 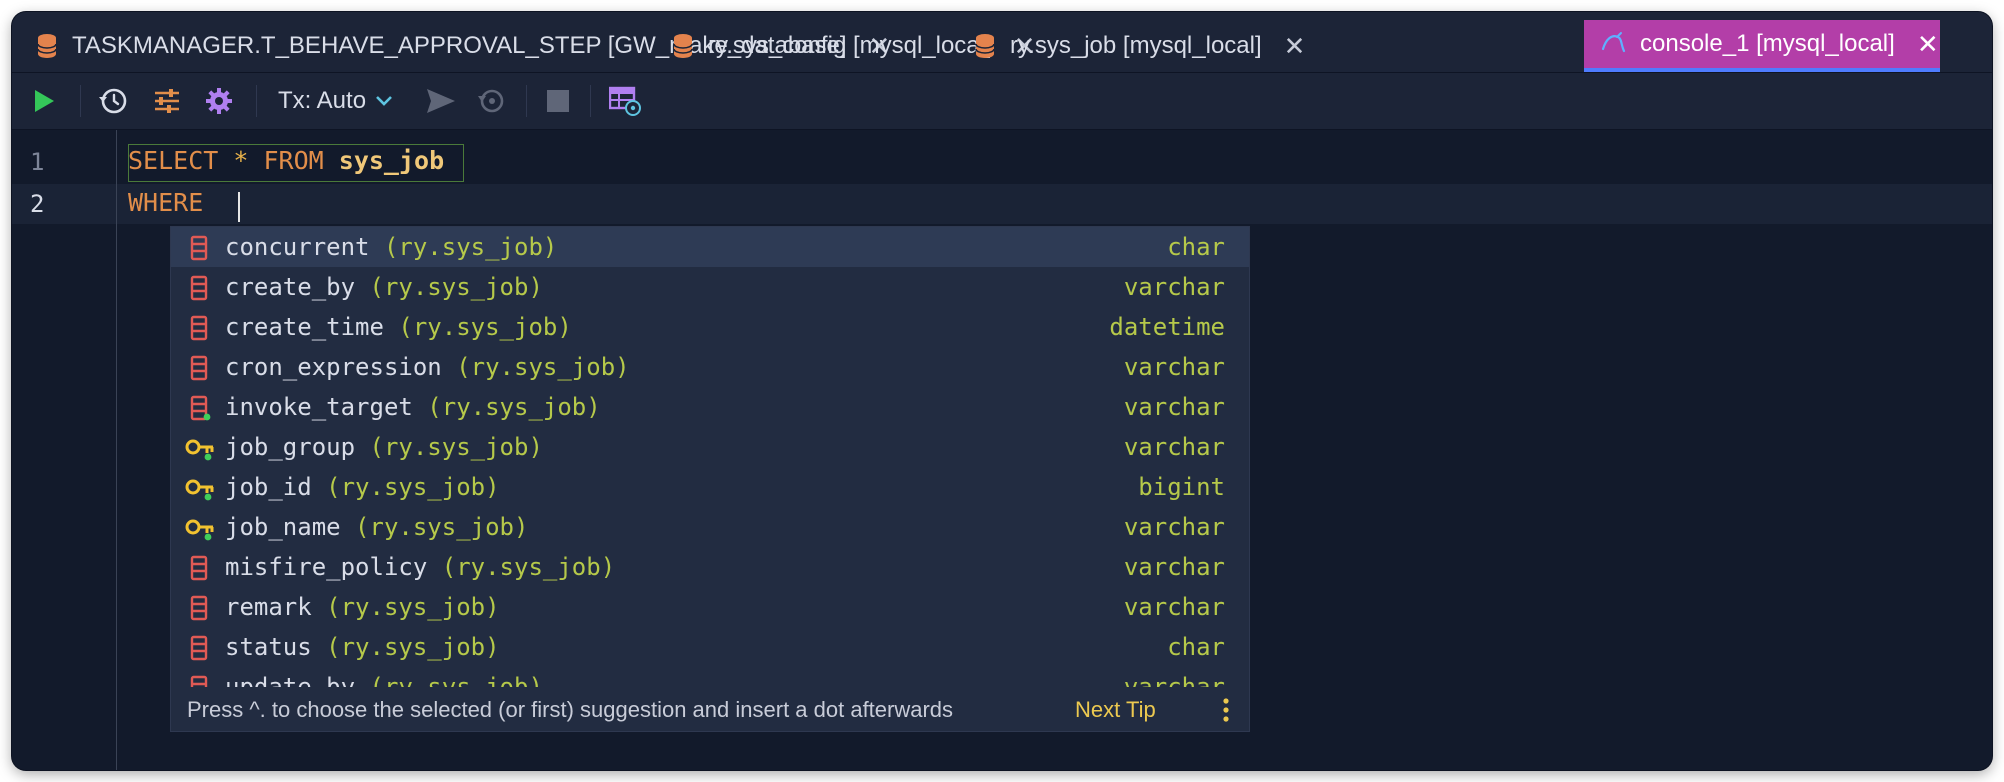 I want to click on column-name: misfire_policy, so click(x=326, y=567).